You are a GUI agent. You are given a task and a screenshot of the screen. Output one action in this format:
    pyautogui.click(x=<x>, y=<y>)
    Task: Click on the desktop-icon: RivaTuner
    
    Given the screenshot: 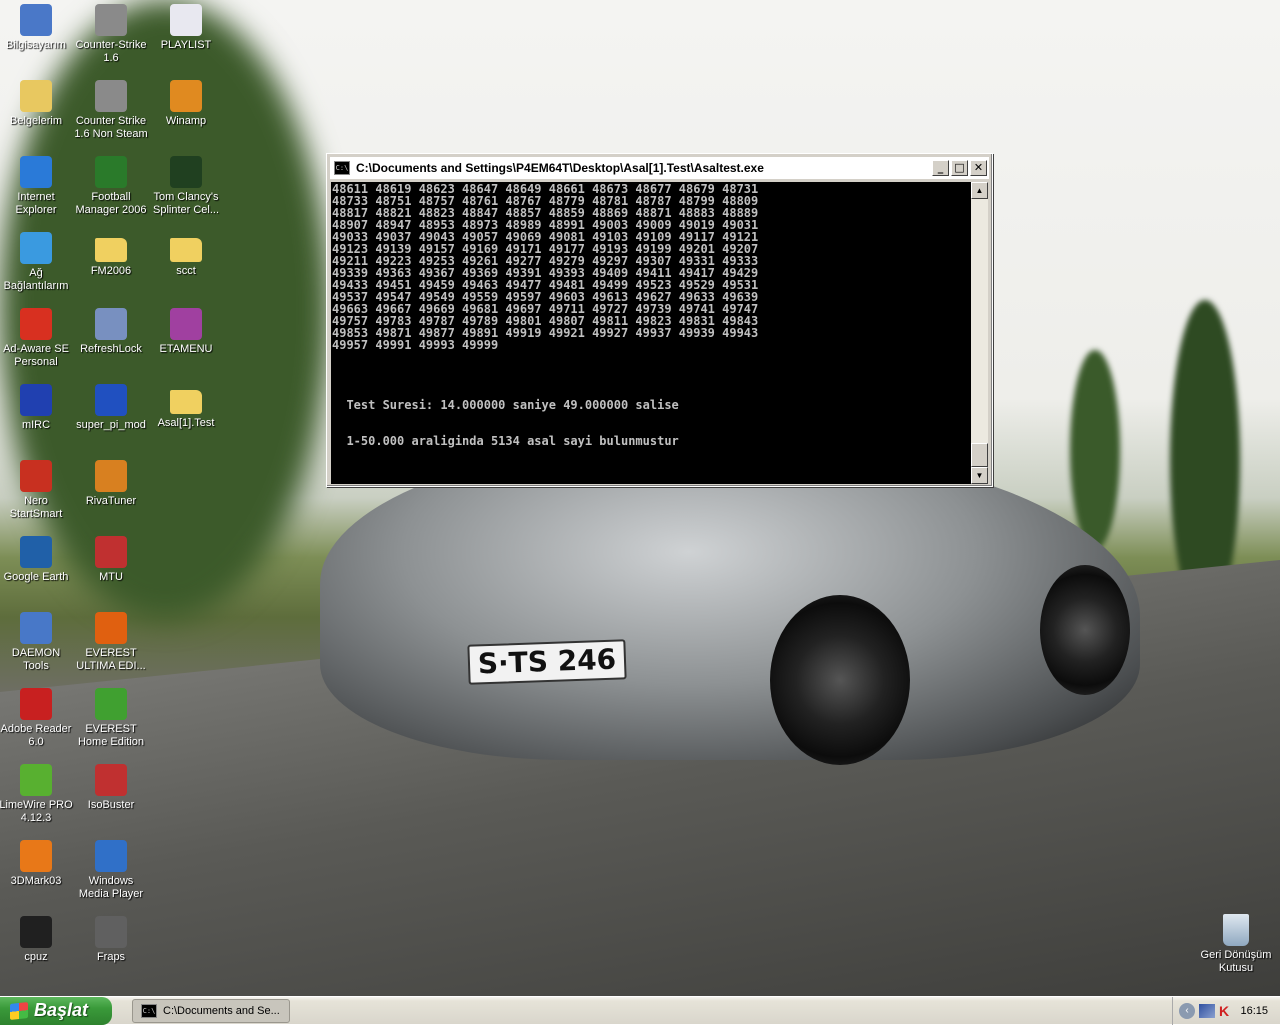 What is the action you would take?
    pyautogui.click(x=111, y=482)
    